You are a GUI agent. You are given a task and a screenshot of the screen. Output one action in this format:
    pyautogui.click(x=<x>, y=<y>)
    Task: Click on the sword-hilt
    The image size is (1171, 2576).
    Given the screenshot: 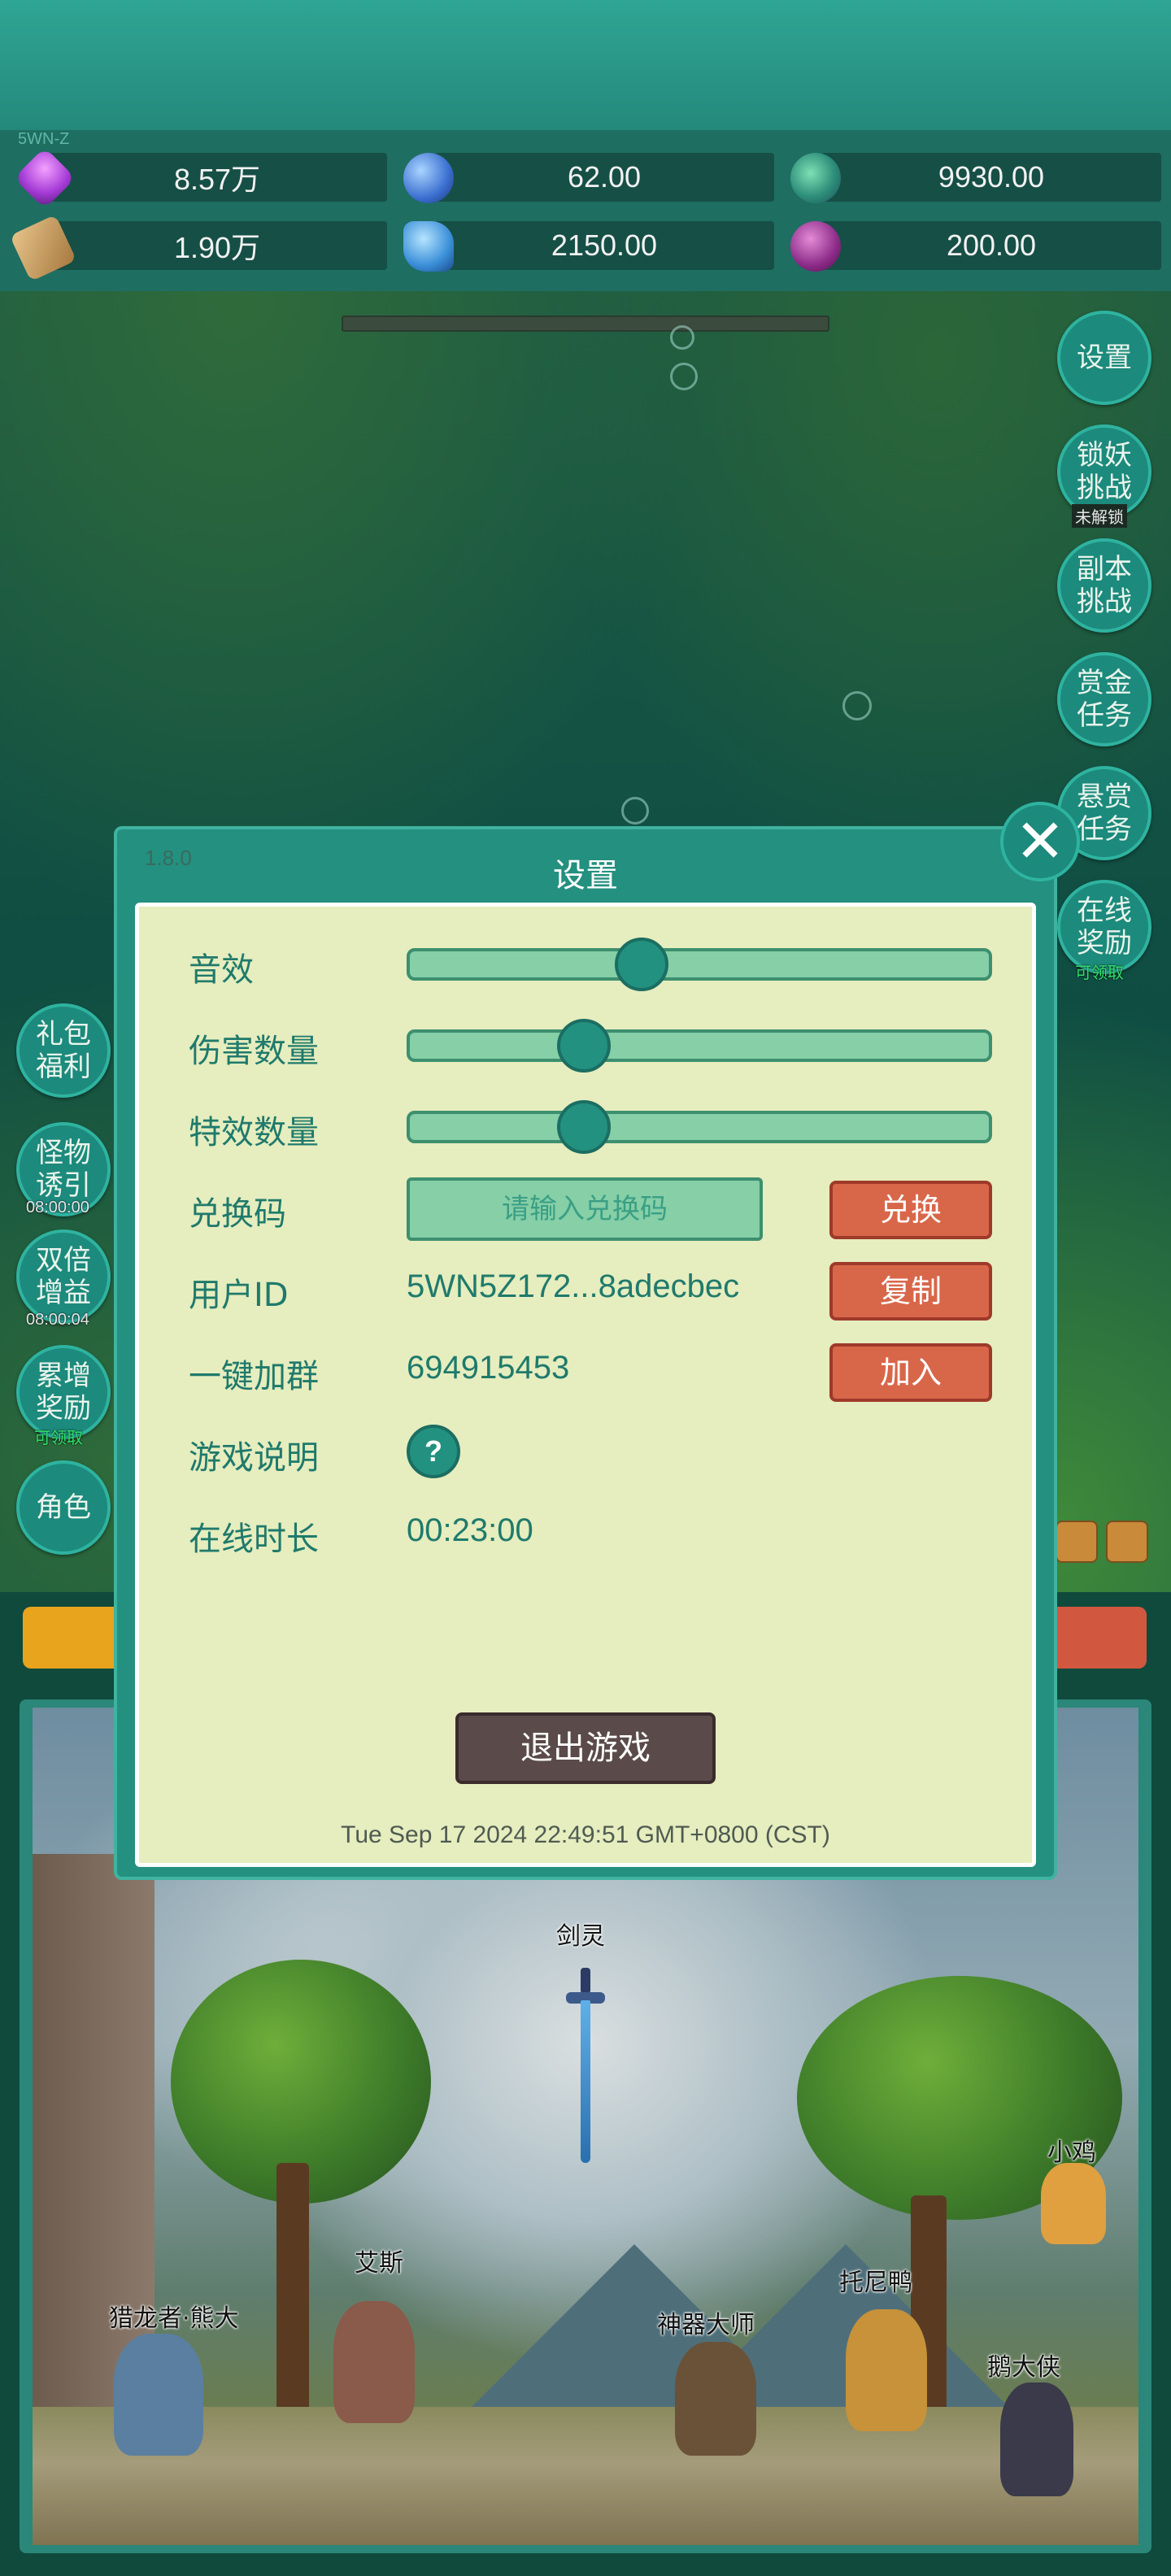 What is the action you would take?
    pyautogui.click(x=585, y=1981)
    